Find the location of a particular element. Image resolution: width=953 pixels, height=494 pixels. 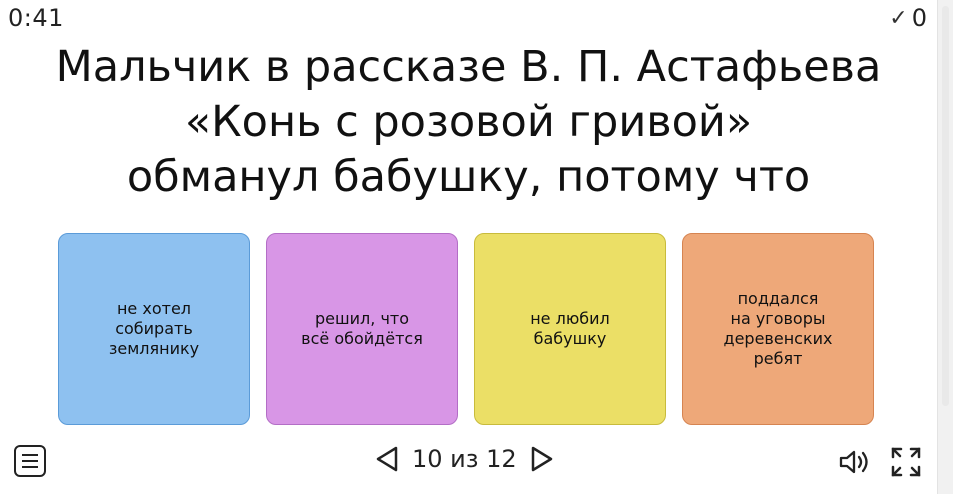

check-icon: ✓ is located at coordinates (898, 18).